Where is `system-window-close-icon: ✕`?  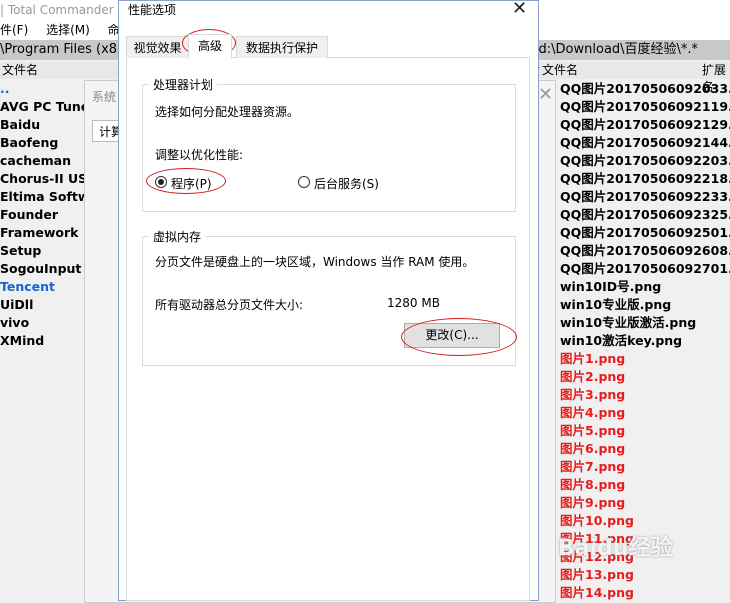
system-window-close-icon: ✕ is located at coordinates (545, 94).